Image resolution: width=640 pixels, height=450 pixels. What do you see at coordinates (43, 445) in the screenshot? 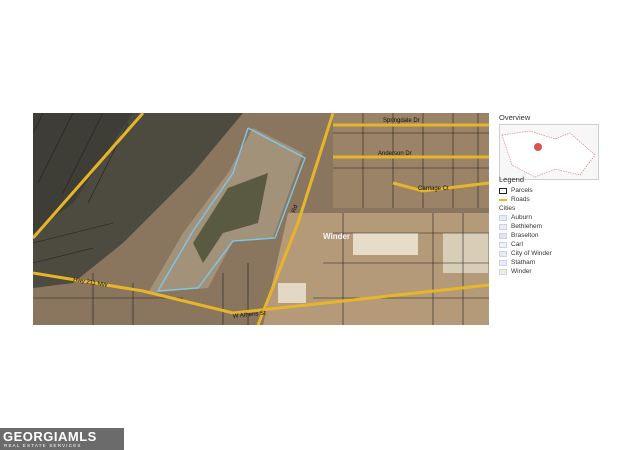
I see `brand-tagline: REAL ESTATE SERVICES` at bounding box center [43, 445].